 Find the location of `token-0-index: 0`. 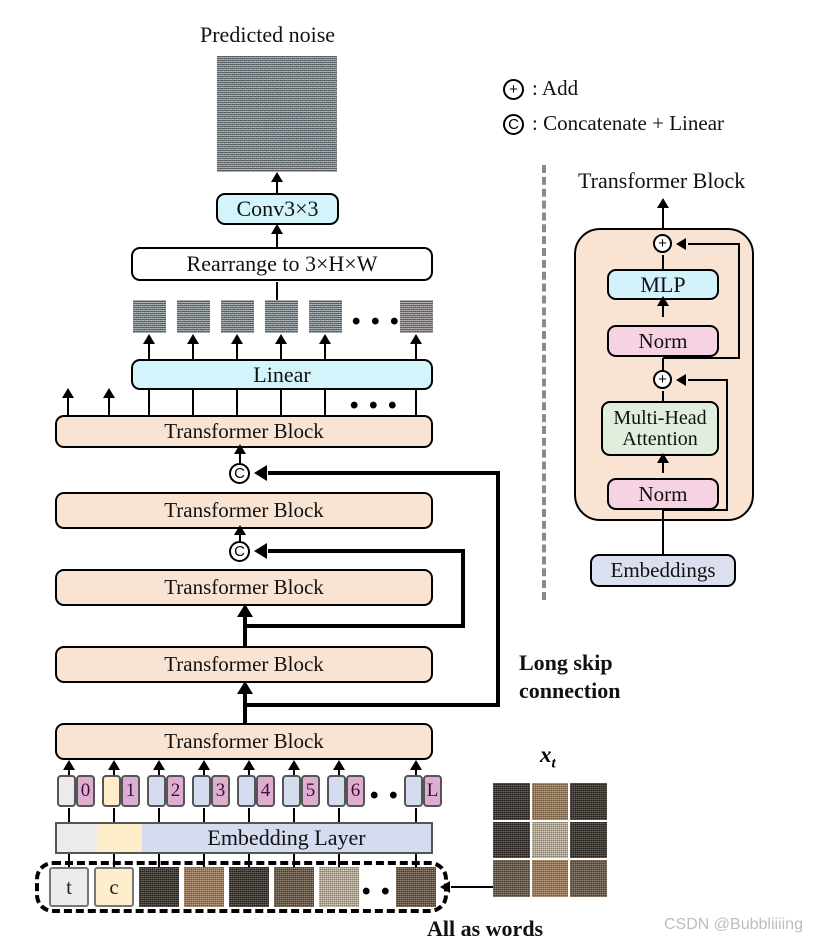

token-0-index: 0 is located at coordinates (85, 791).